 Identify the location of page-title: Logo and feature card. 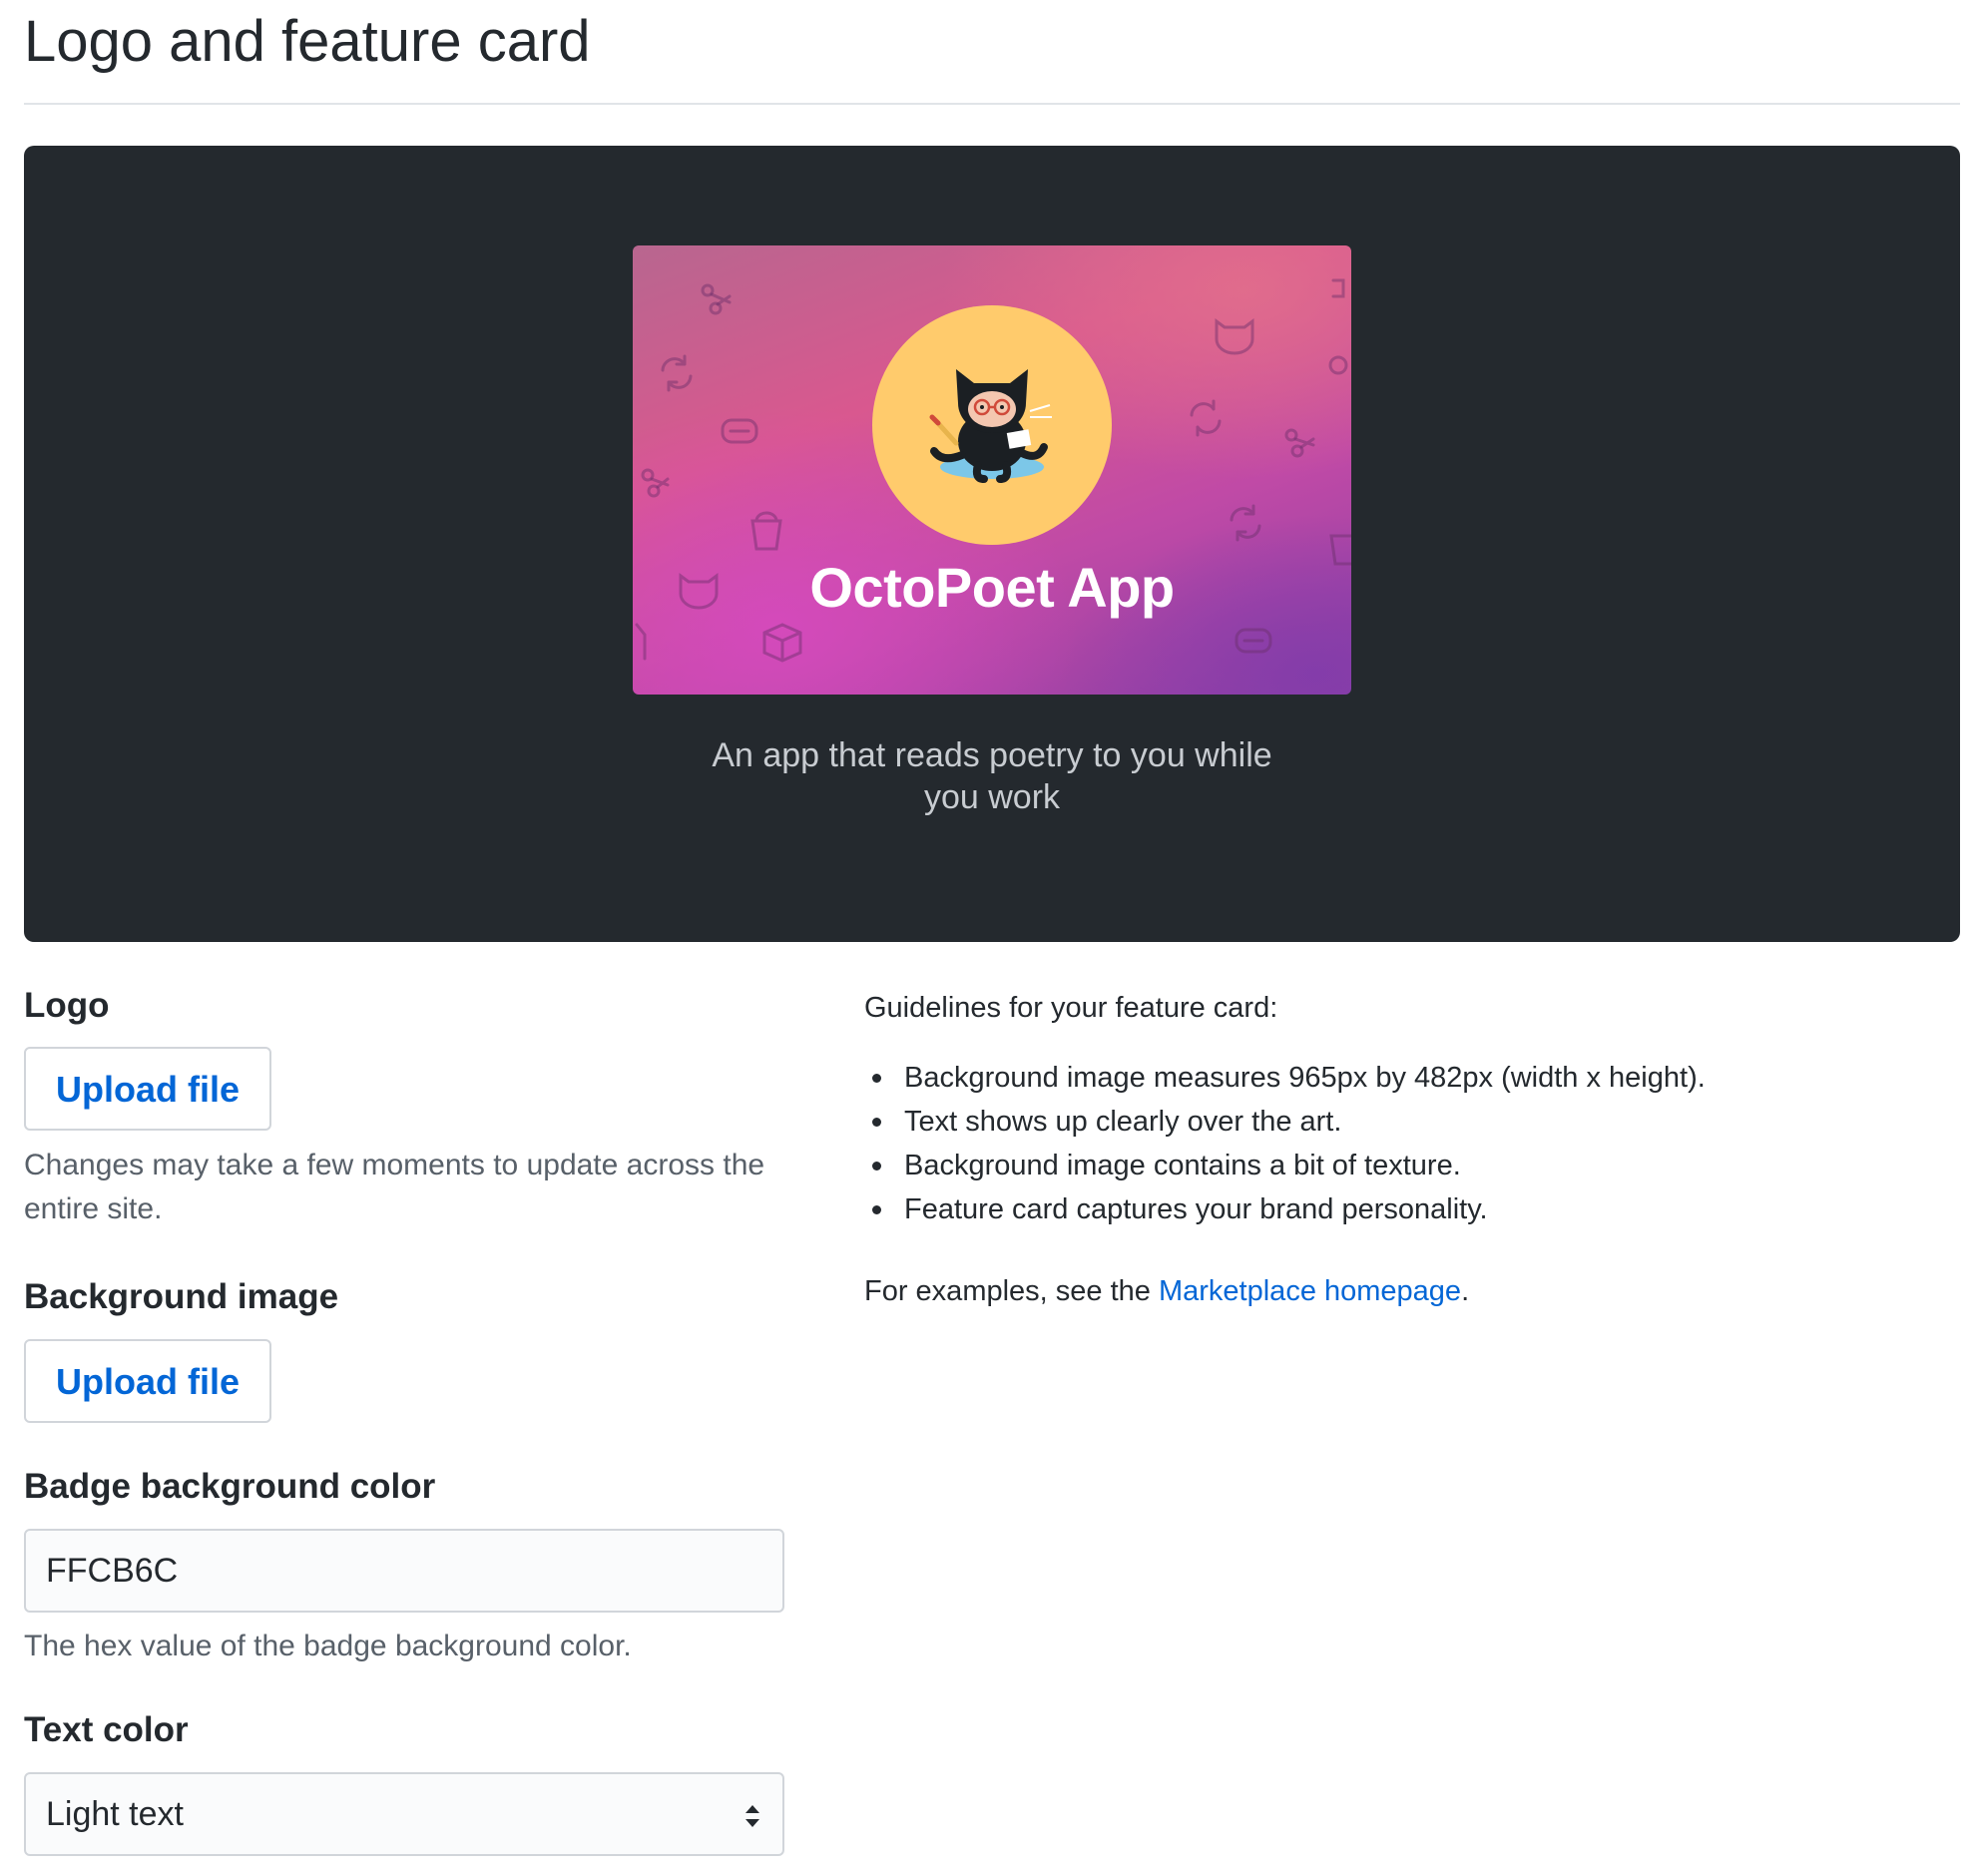
(307, 41).